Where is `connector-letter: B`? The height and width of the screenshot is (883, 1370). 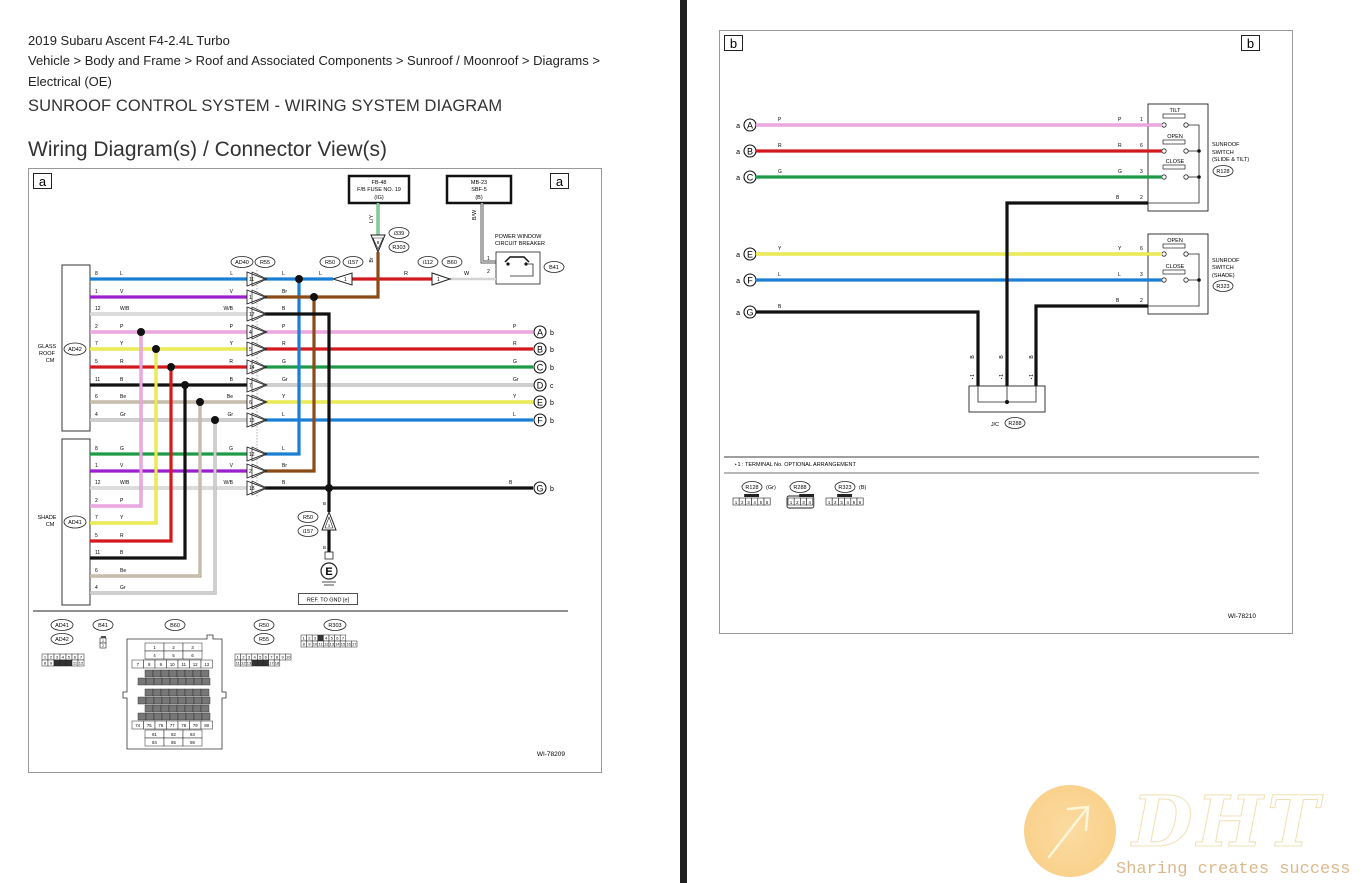
connector-letter: B is located at coordinates (750, 152).